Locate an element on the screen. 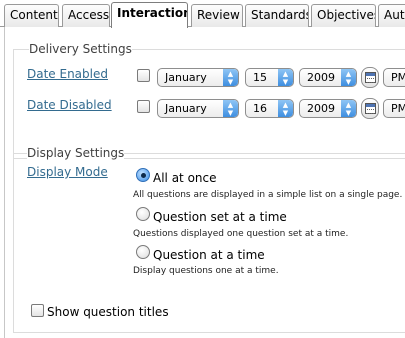 The image size is (405, 338). select-value: 15 is located at coordinates (260, 77).